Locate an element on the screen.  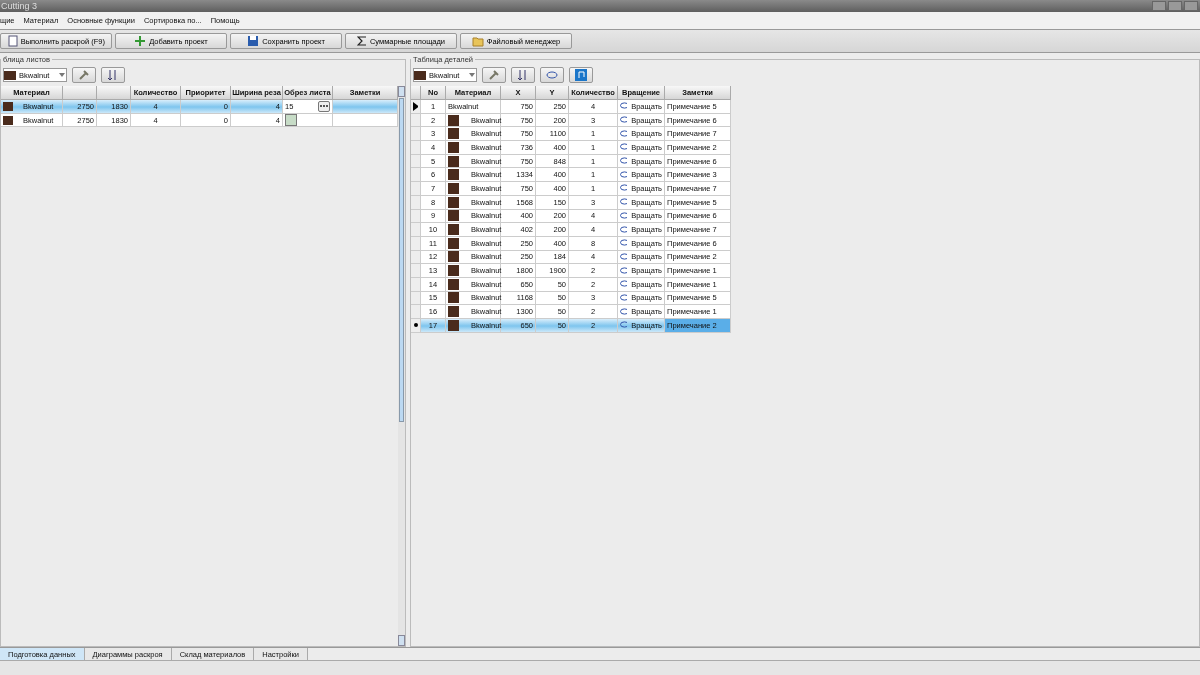
scrollbar-thumb is located at coordinates (401, 260).